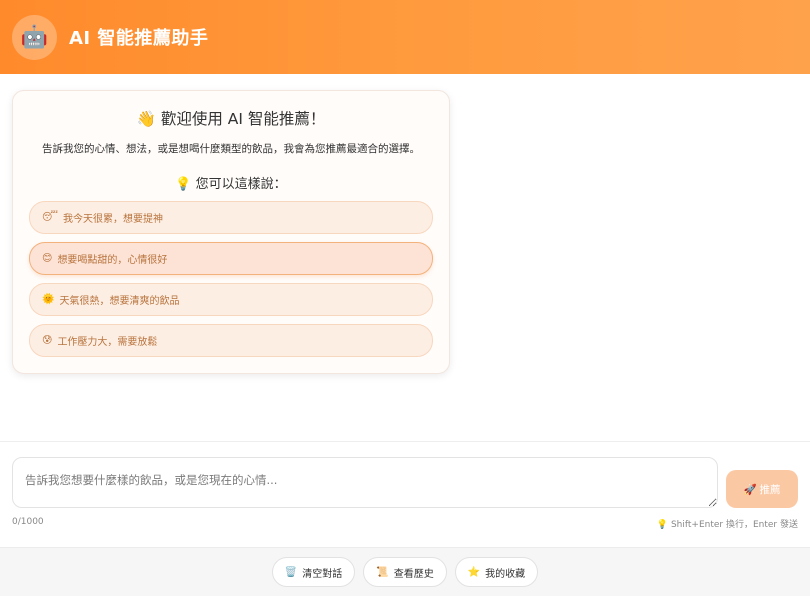 This screenshot has height=596, width=810. What do you see at coordinates (231, 299) in the screenshot?
I see `suggestion-chip-hot-weather: 🌞 天氣很熱，想要清爽的飲品` at bounding box center [231, 299].